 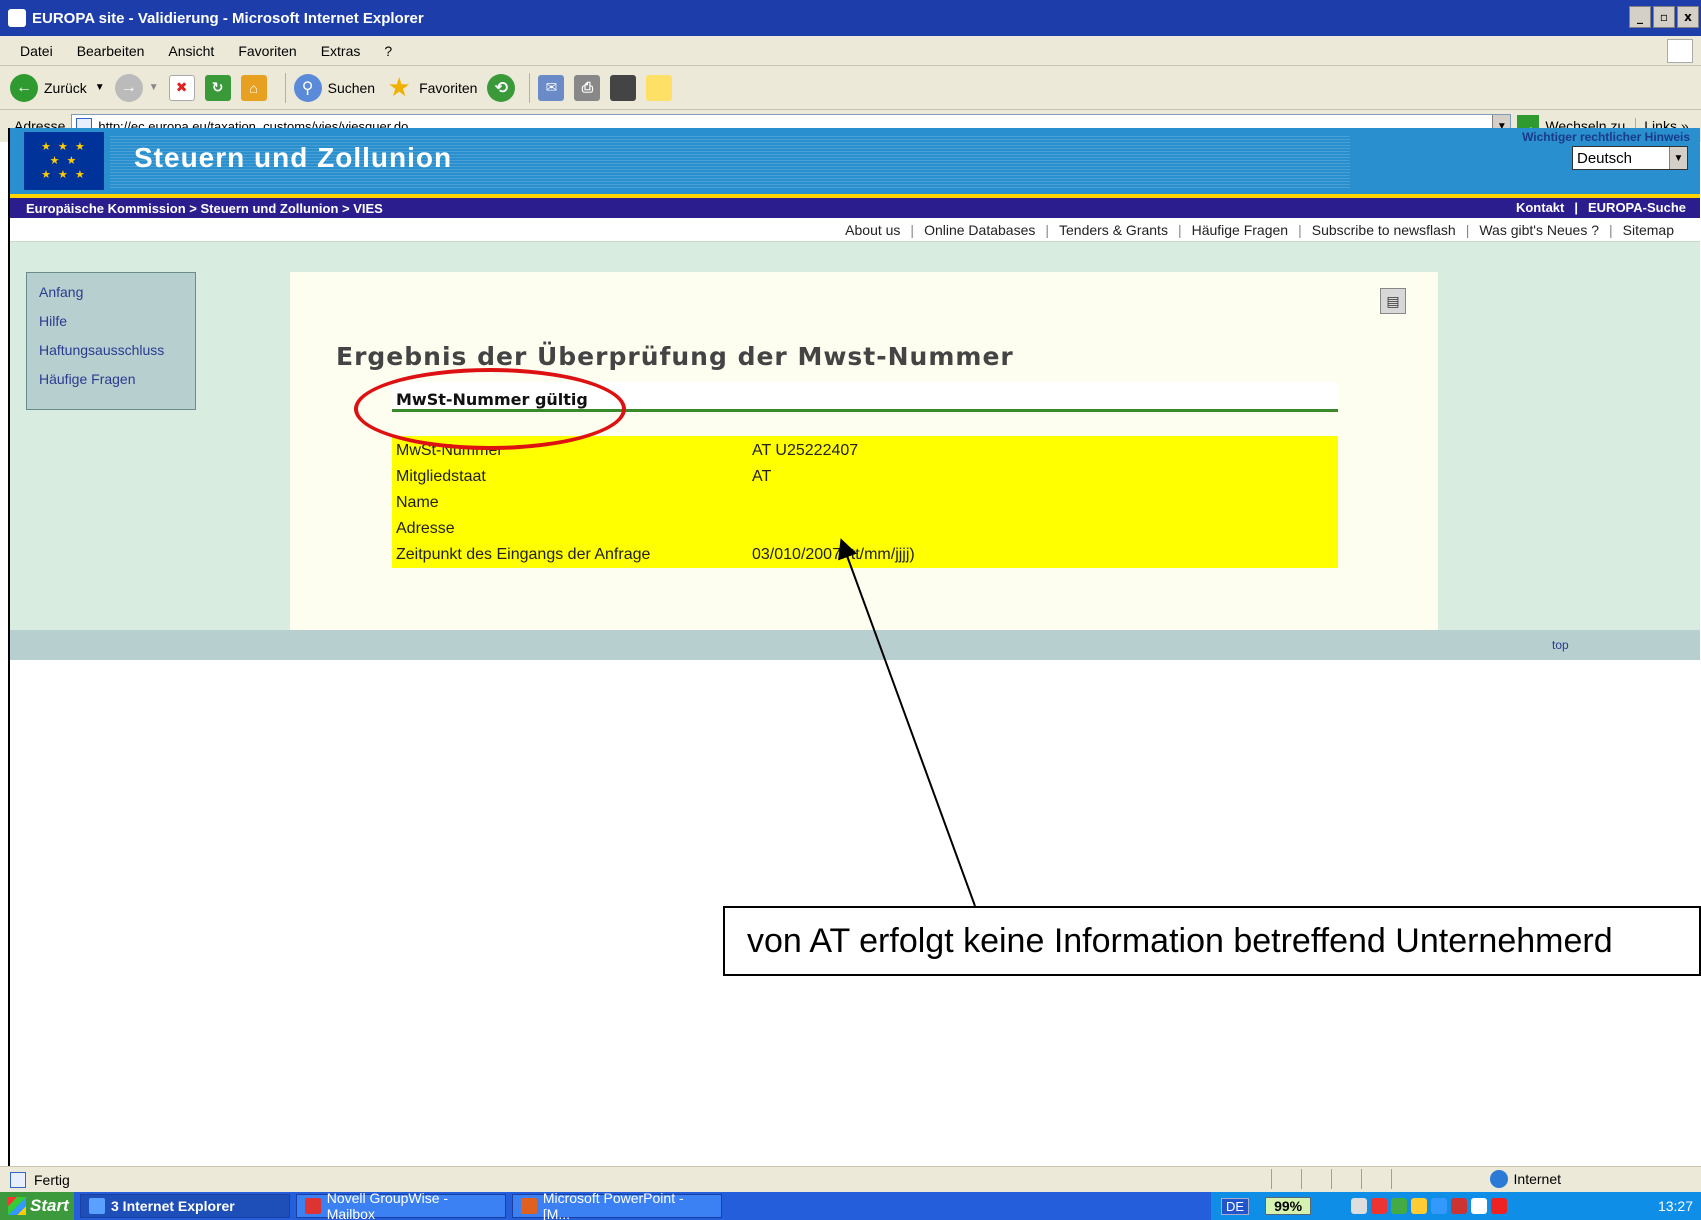 What do you see at coordinates (388, 51) in the screenshot?
I see `menu-help: ?` at bounding box center [388, 51].